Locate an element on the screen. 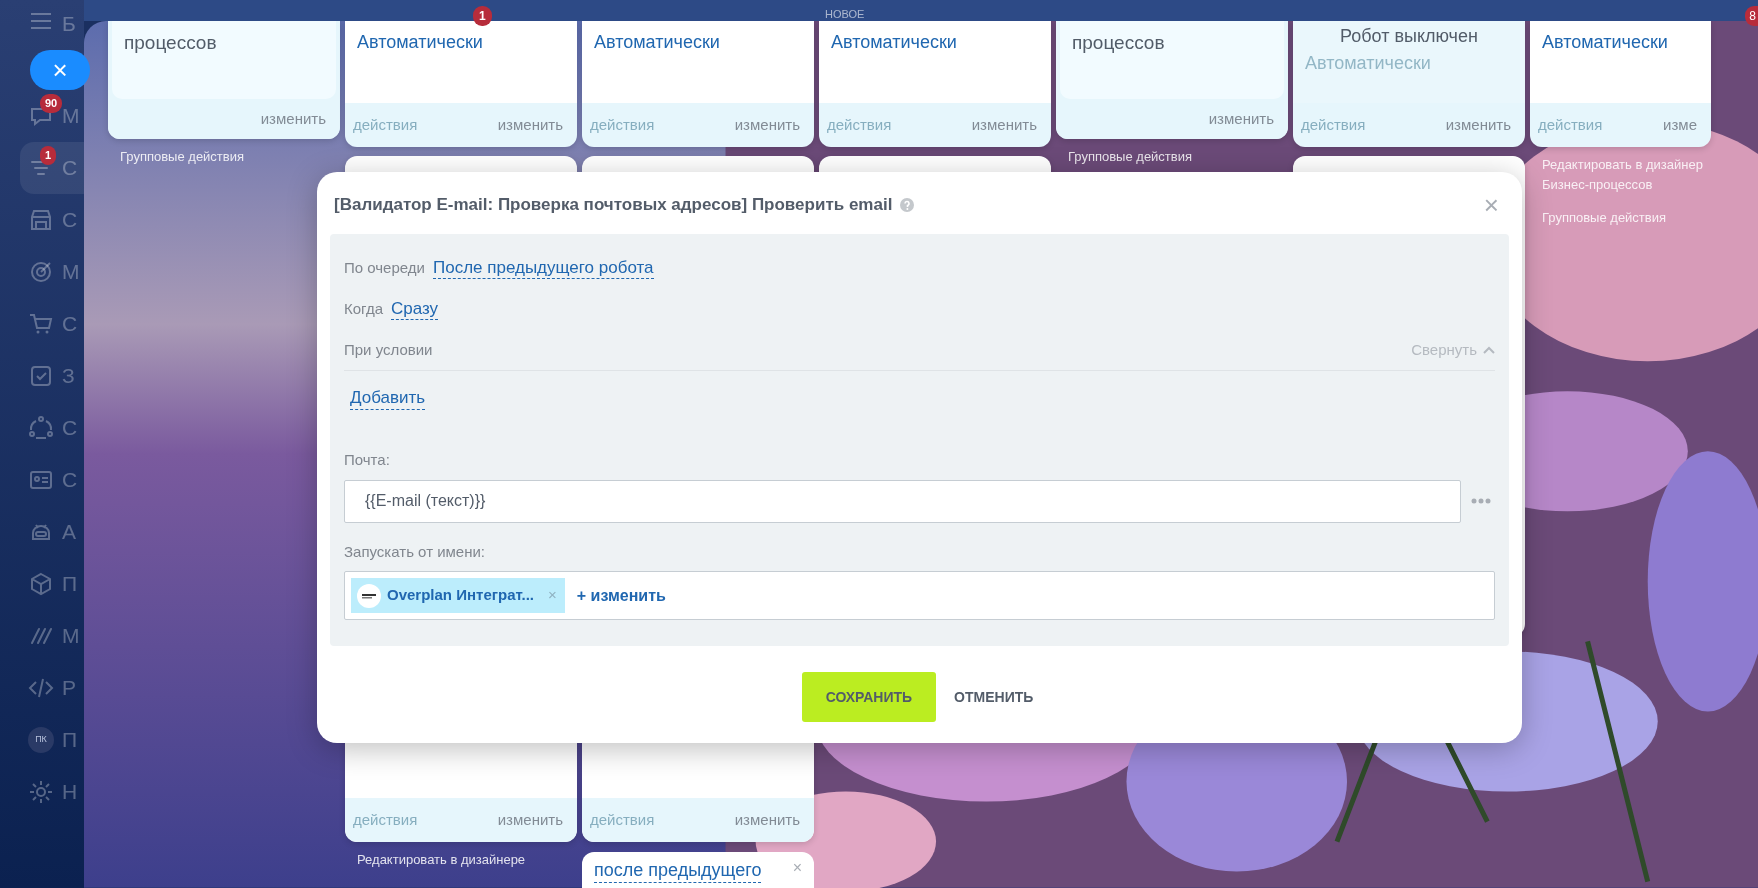 This screenshot has width=1758, height=888. field-label: По очереди is located at coordinates (384, 268).